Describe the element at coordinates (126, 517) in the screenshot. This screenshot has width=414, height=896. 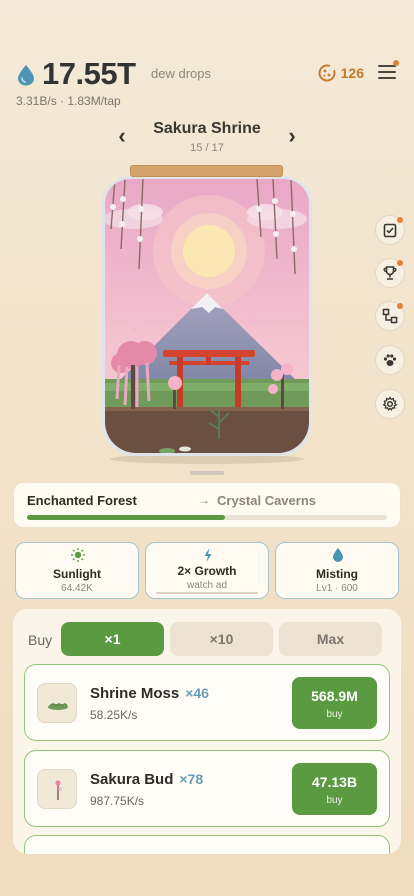
I see `zone-progress-fill` at that location.